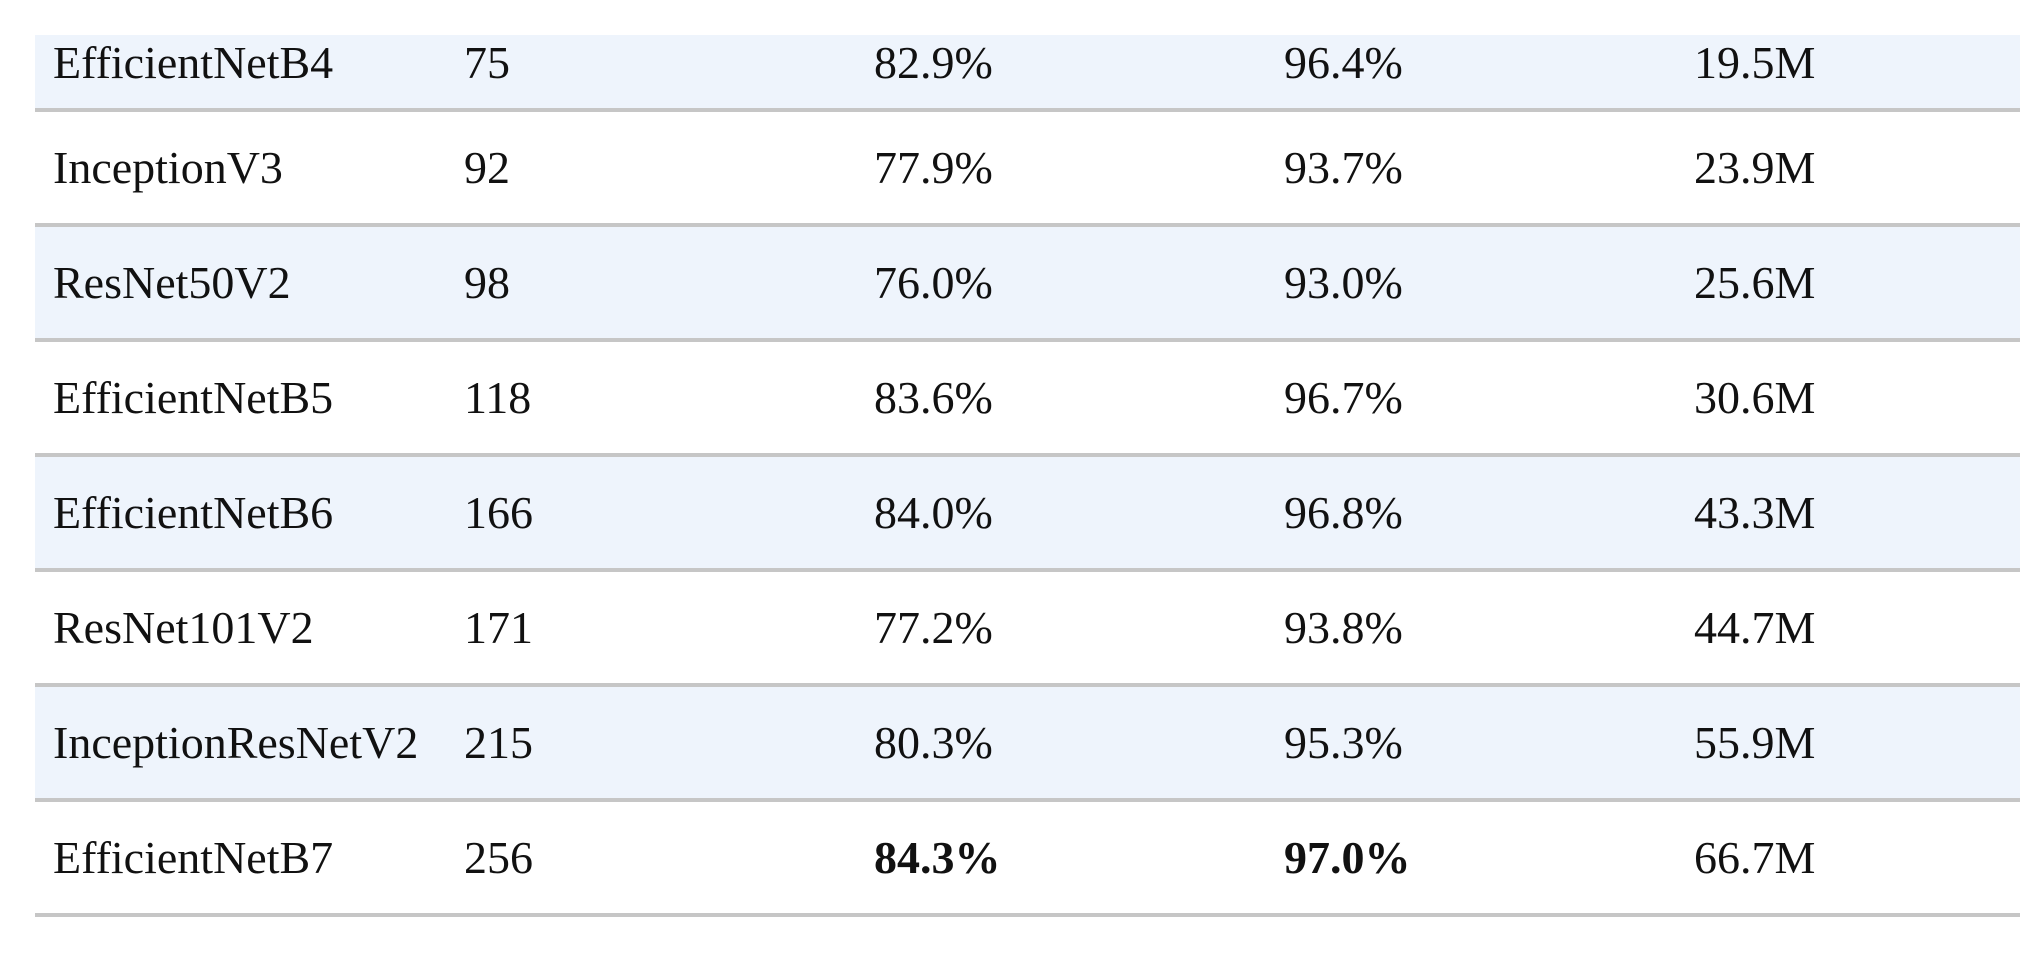  Describe the element at coordinates (1471, 168) in the screenshot. I see `top5-accuracy-cell: 93.7%` at that location.